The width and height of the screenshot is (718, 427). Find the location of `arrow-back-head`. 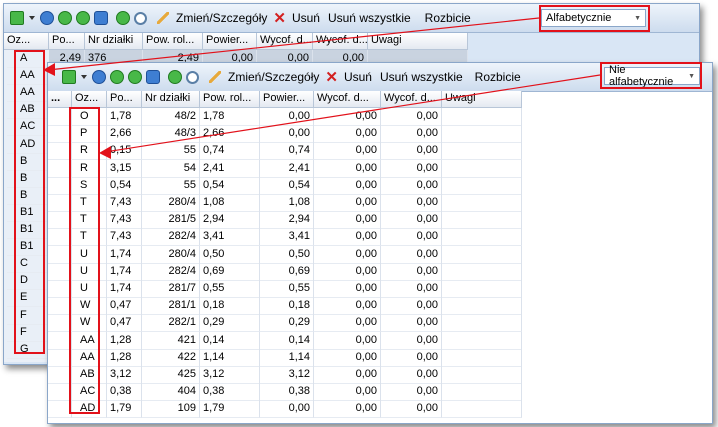

arrow-back-head is located at coordinates (49, 69).